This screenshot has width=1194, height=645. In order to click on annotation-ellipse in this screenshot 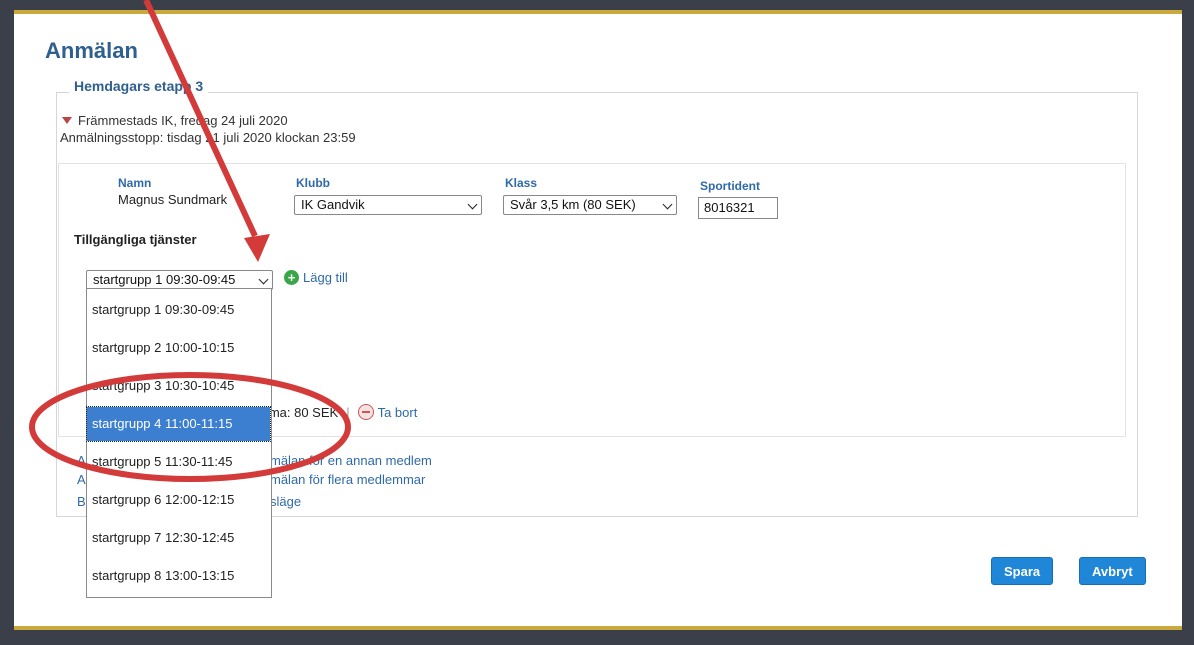, I will do `click(190, 427)`.